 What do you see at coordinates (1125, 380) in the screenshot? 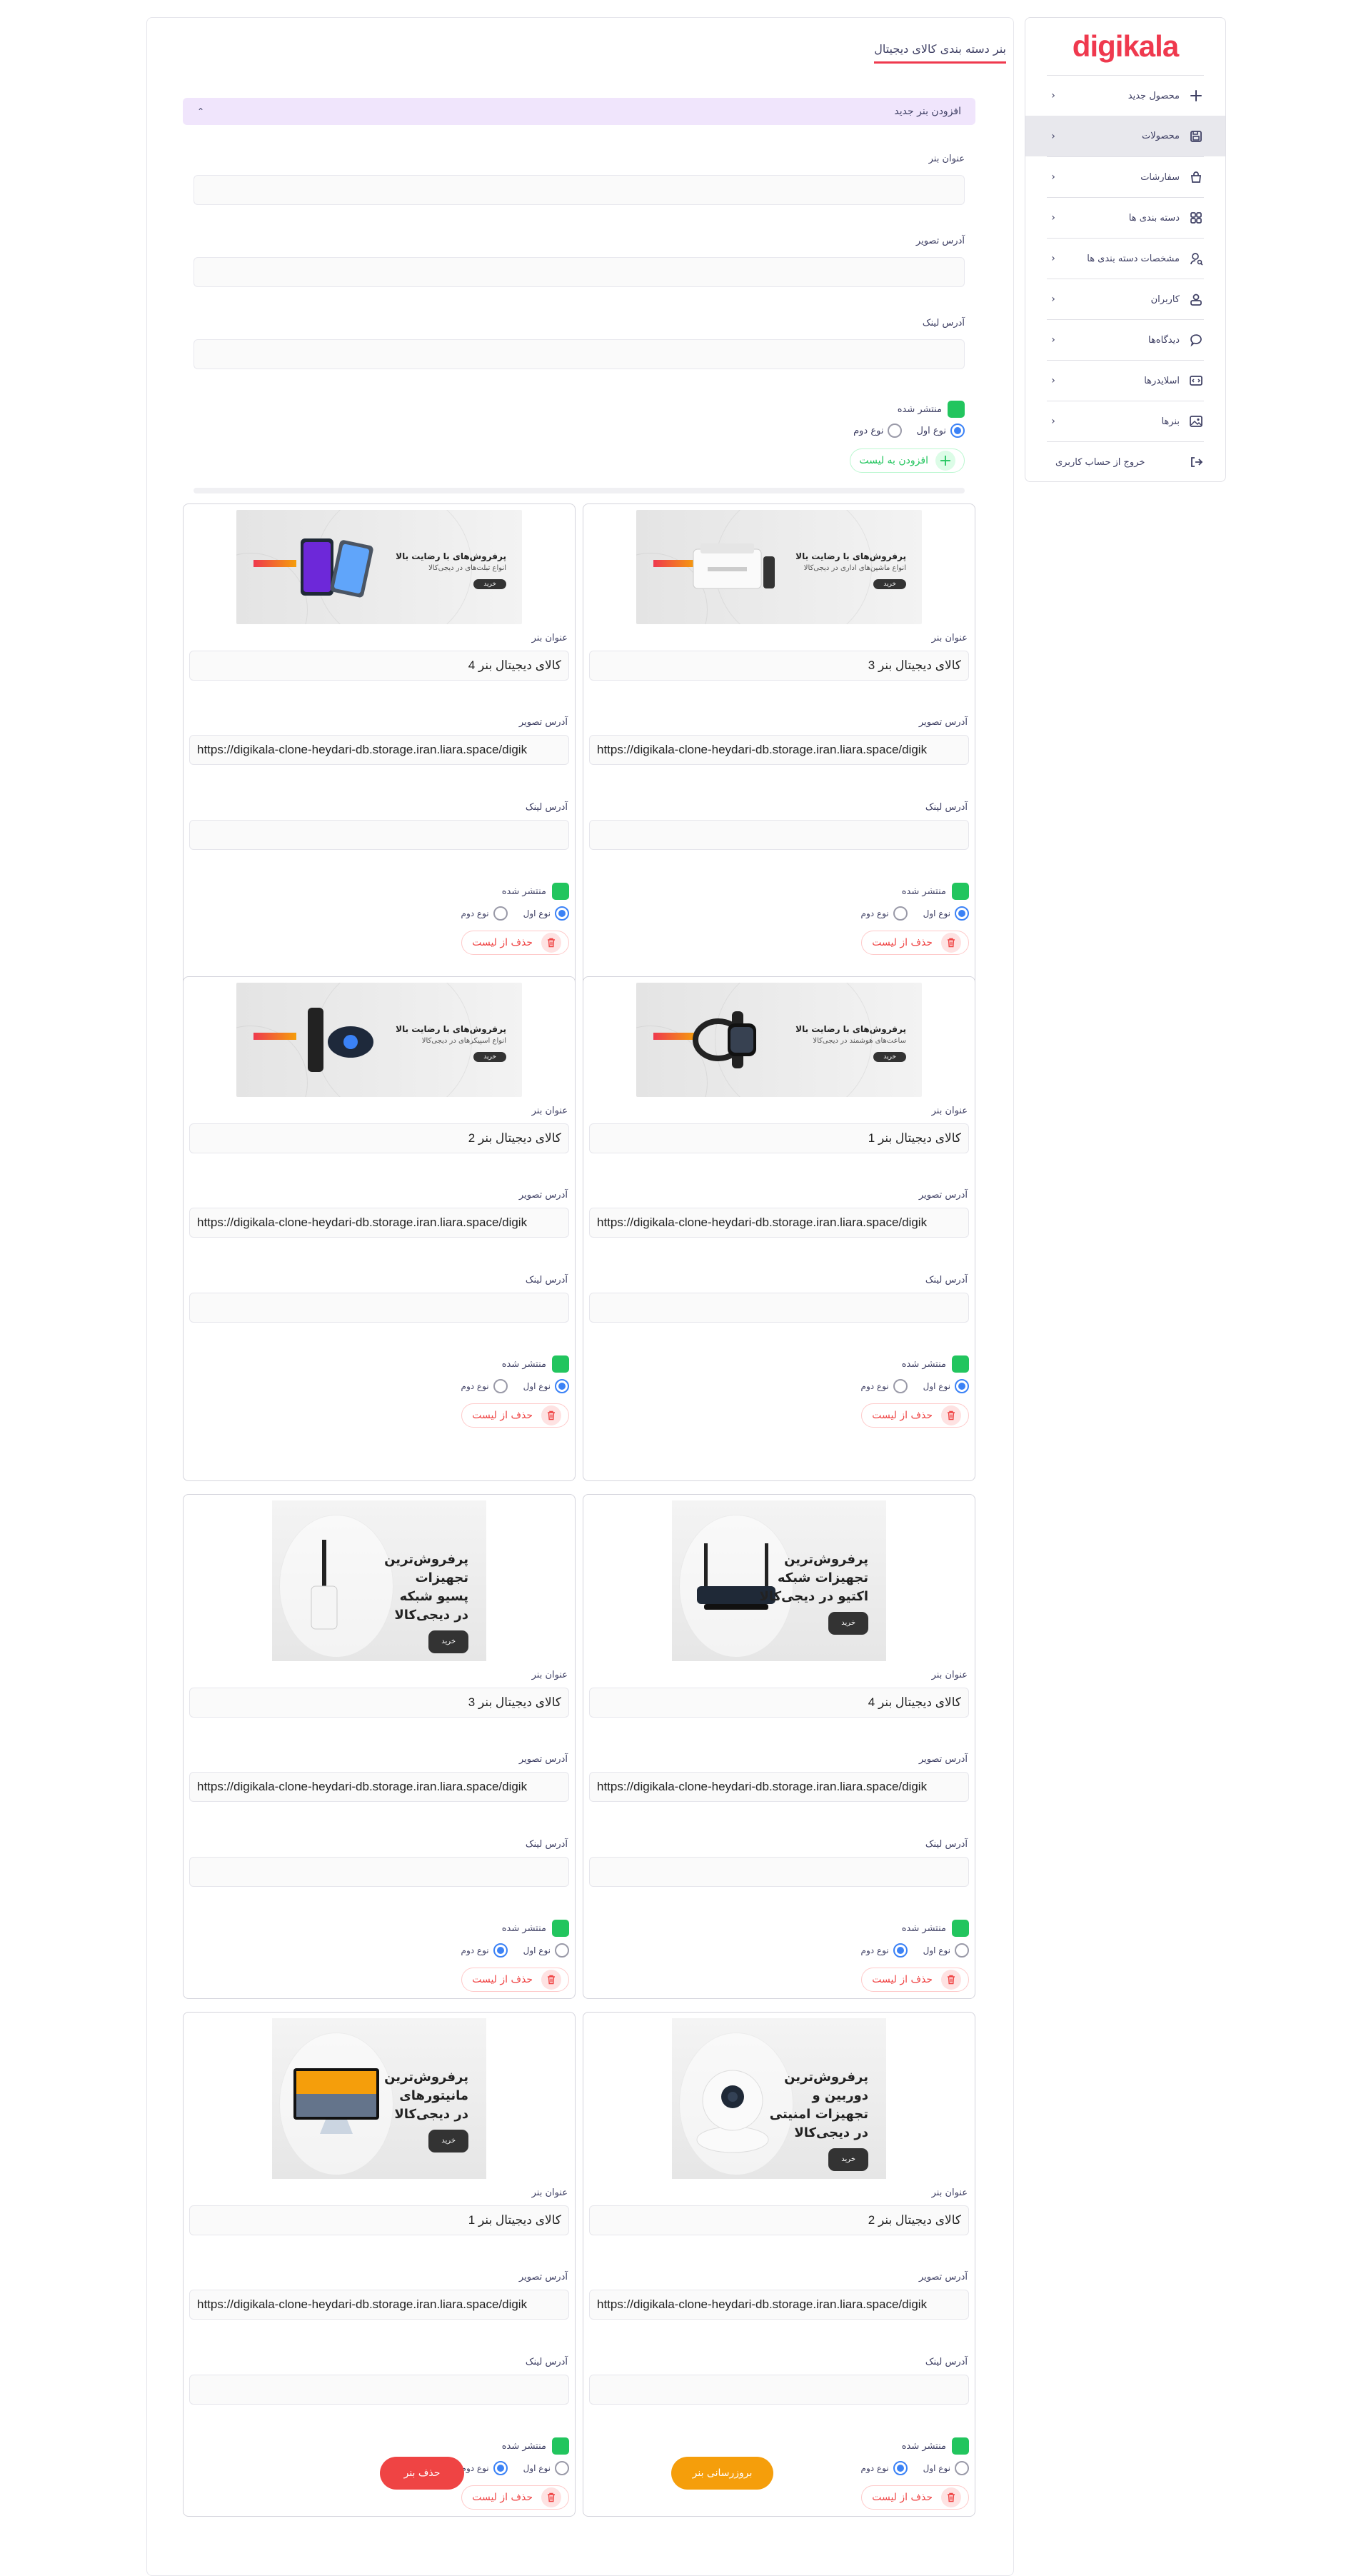
I see `sidebar-item: اسلایدرها ‹` at bounding box center [1125, 380].